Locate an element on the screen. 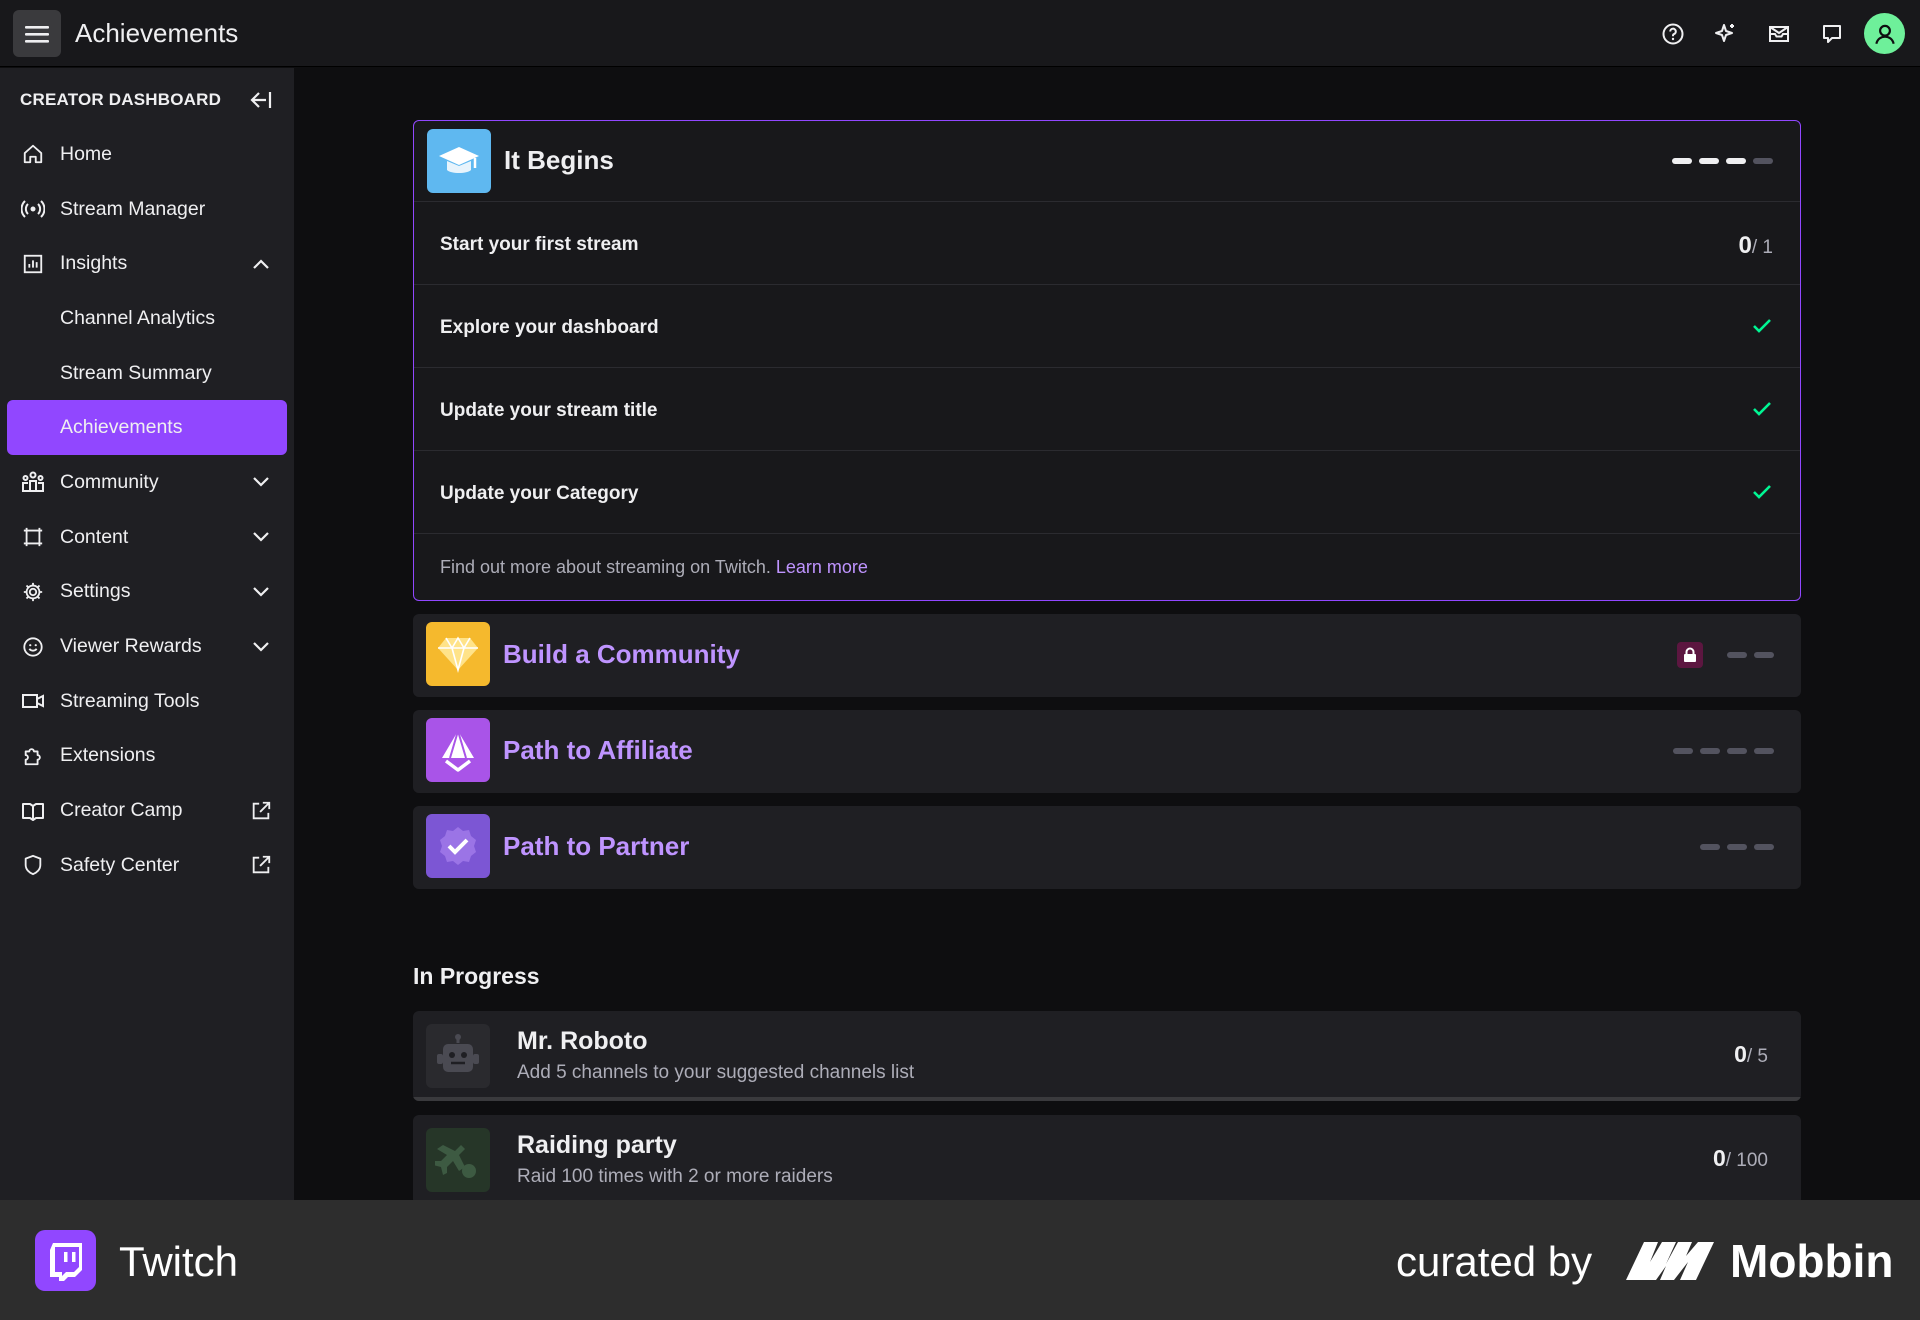  sidebar-header: CREATOR DASHBOARD is located at coordinates (121, 99).